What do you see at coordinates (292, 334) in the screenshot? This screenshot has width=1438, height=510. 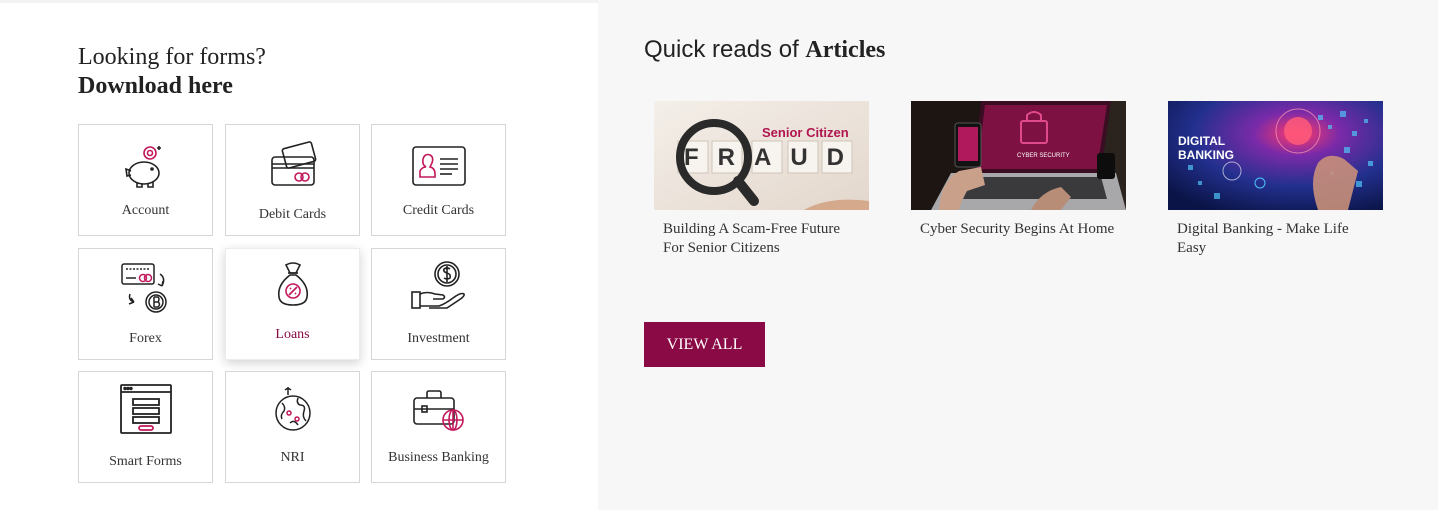 I see `tile-label: Loans` at bounding box center [292, 334].